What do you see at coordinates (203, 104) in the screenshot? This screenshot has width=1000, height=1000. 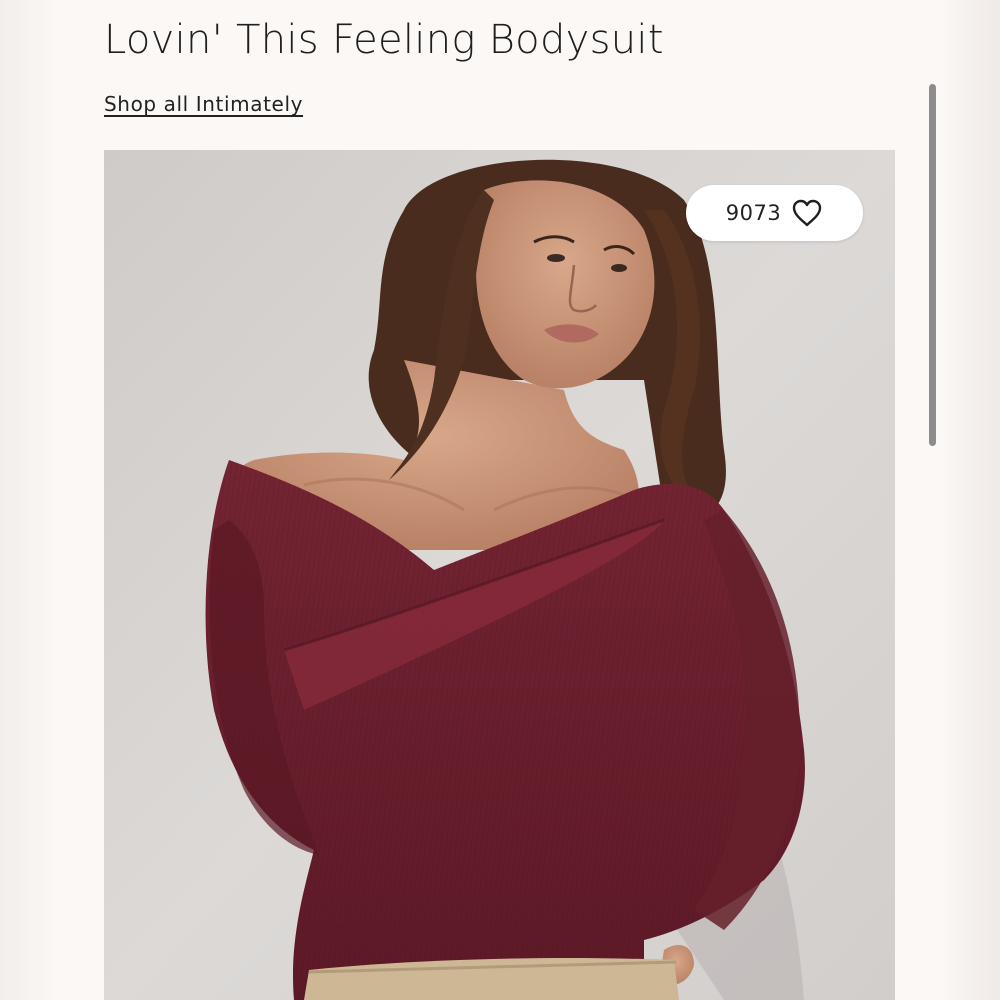 I see `shop-all-link: Shop all Intimately` at bounding box center [203, 104].